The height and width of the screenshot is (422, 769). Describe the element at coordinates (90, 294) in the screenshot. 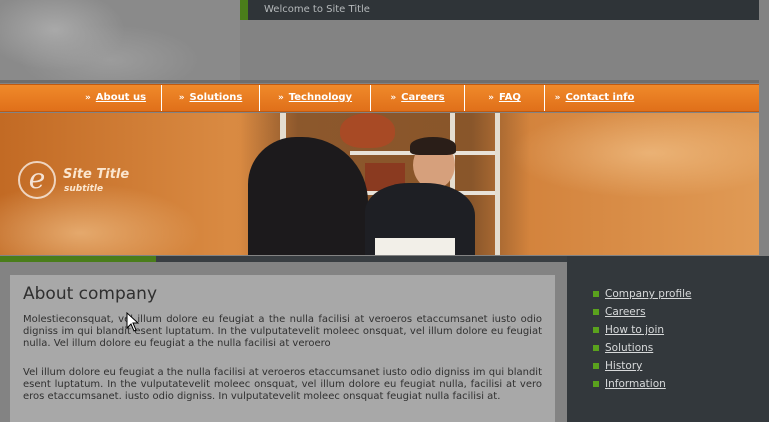

I see `page-title: About company` at that location.